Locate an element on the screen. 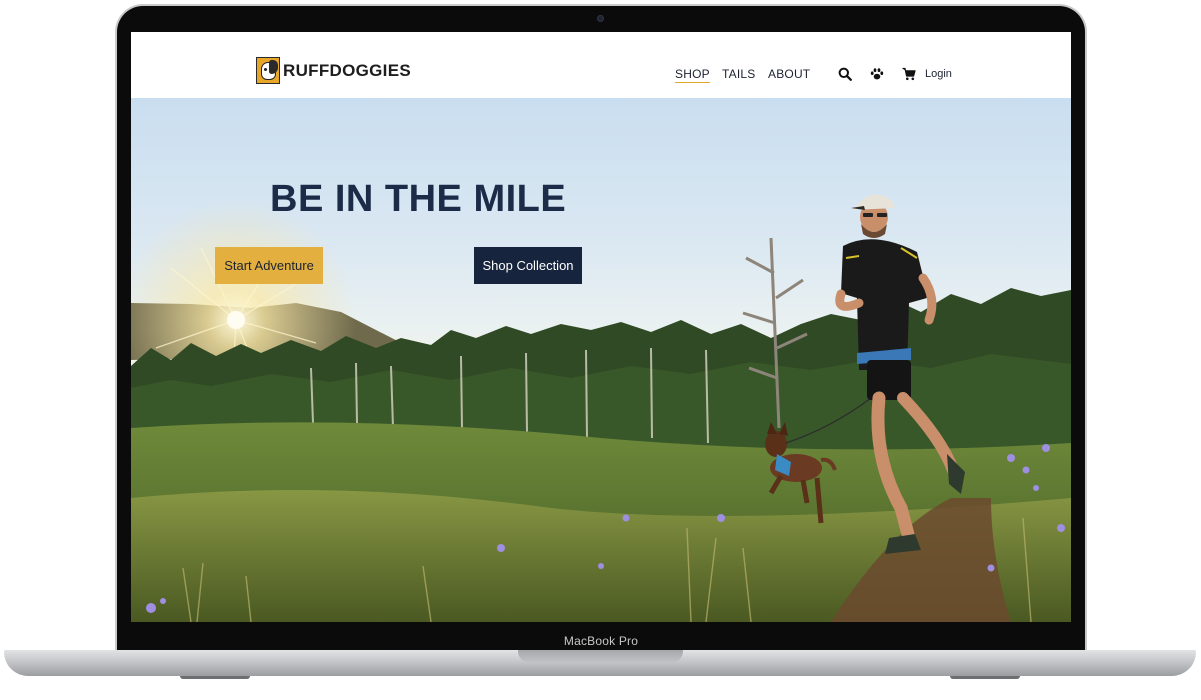  webcam is located at coordinates (600, 18).